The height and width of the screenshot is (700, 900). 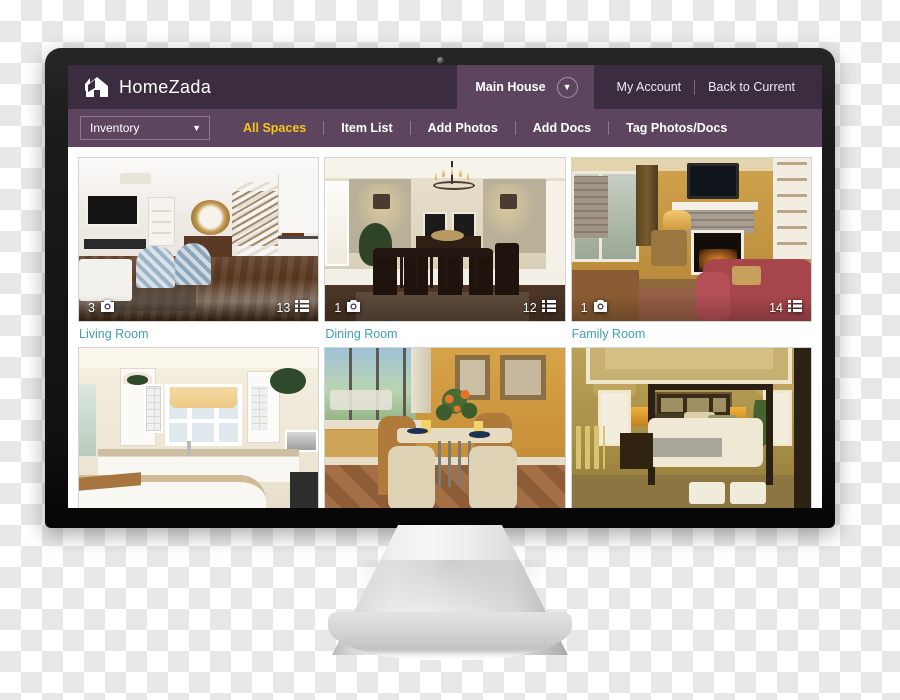 I want to click on space-thumbnail: 1 14, so click(x=691, y=239).